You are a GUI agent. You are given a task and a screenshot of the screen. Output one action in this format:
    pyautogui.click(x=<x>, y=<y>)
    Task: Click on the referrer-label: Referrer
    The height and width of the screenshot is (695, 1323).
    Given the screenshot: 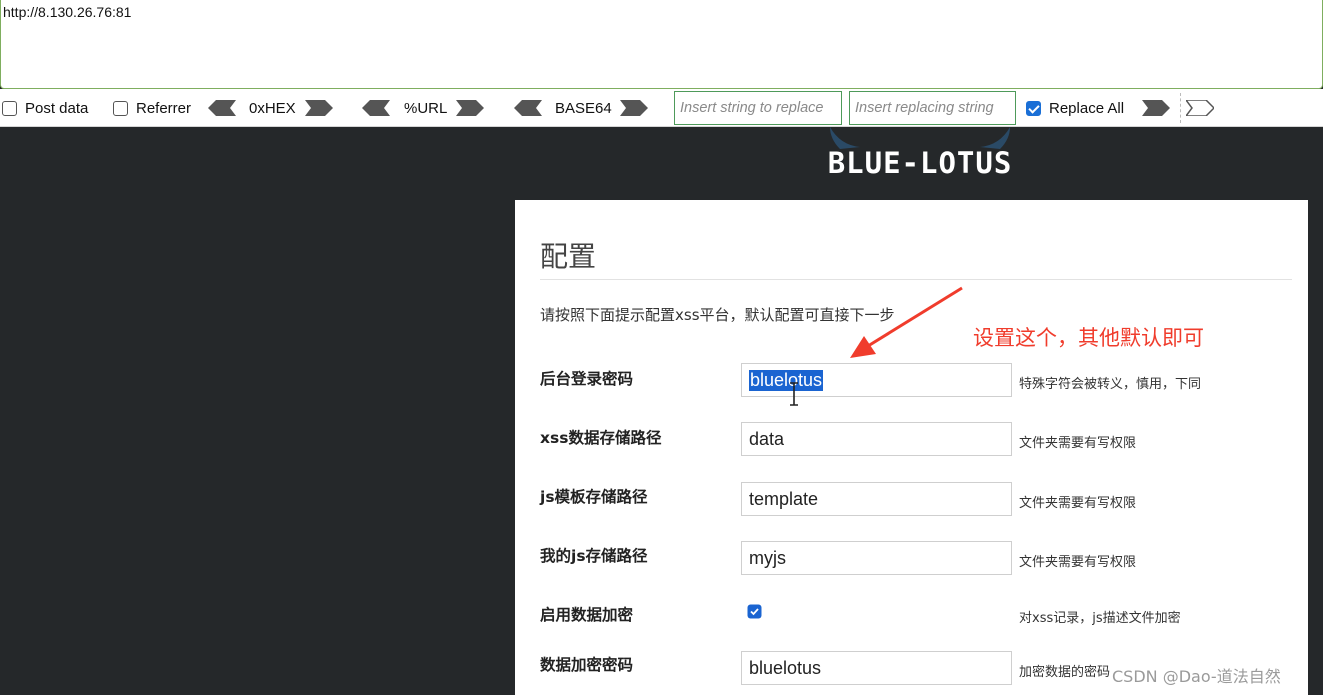 What is the action you would take?
    pyautogui.click(x=164, y=108)
    